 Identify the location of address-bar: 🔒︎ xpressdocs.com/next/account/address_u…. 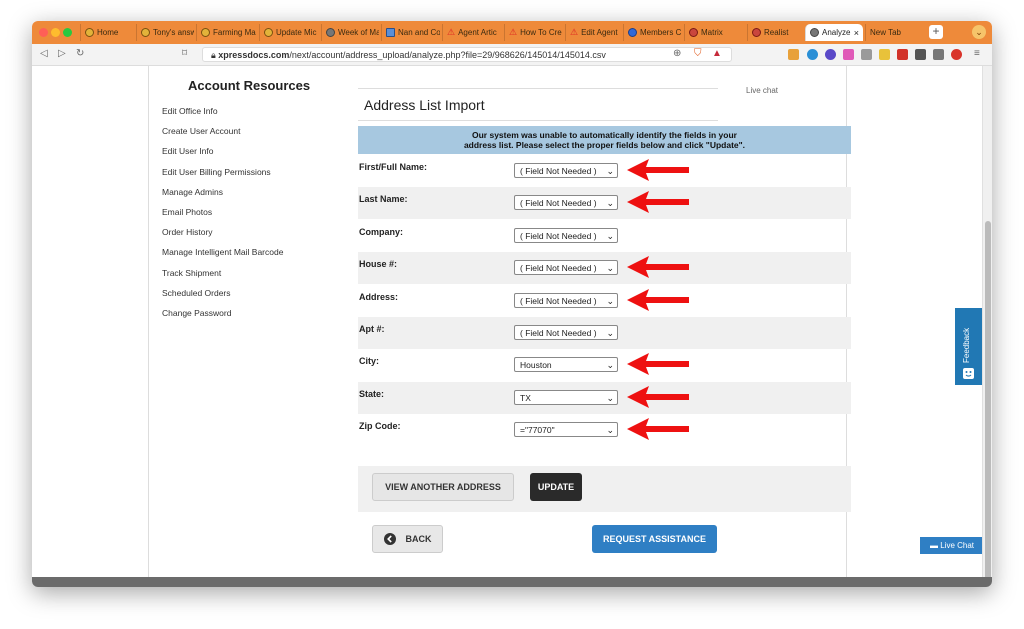
(467, 54).